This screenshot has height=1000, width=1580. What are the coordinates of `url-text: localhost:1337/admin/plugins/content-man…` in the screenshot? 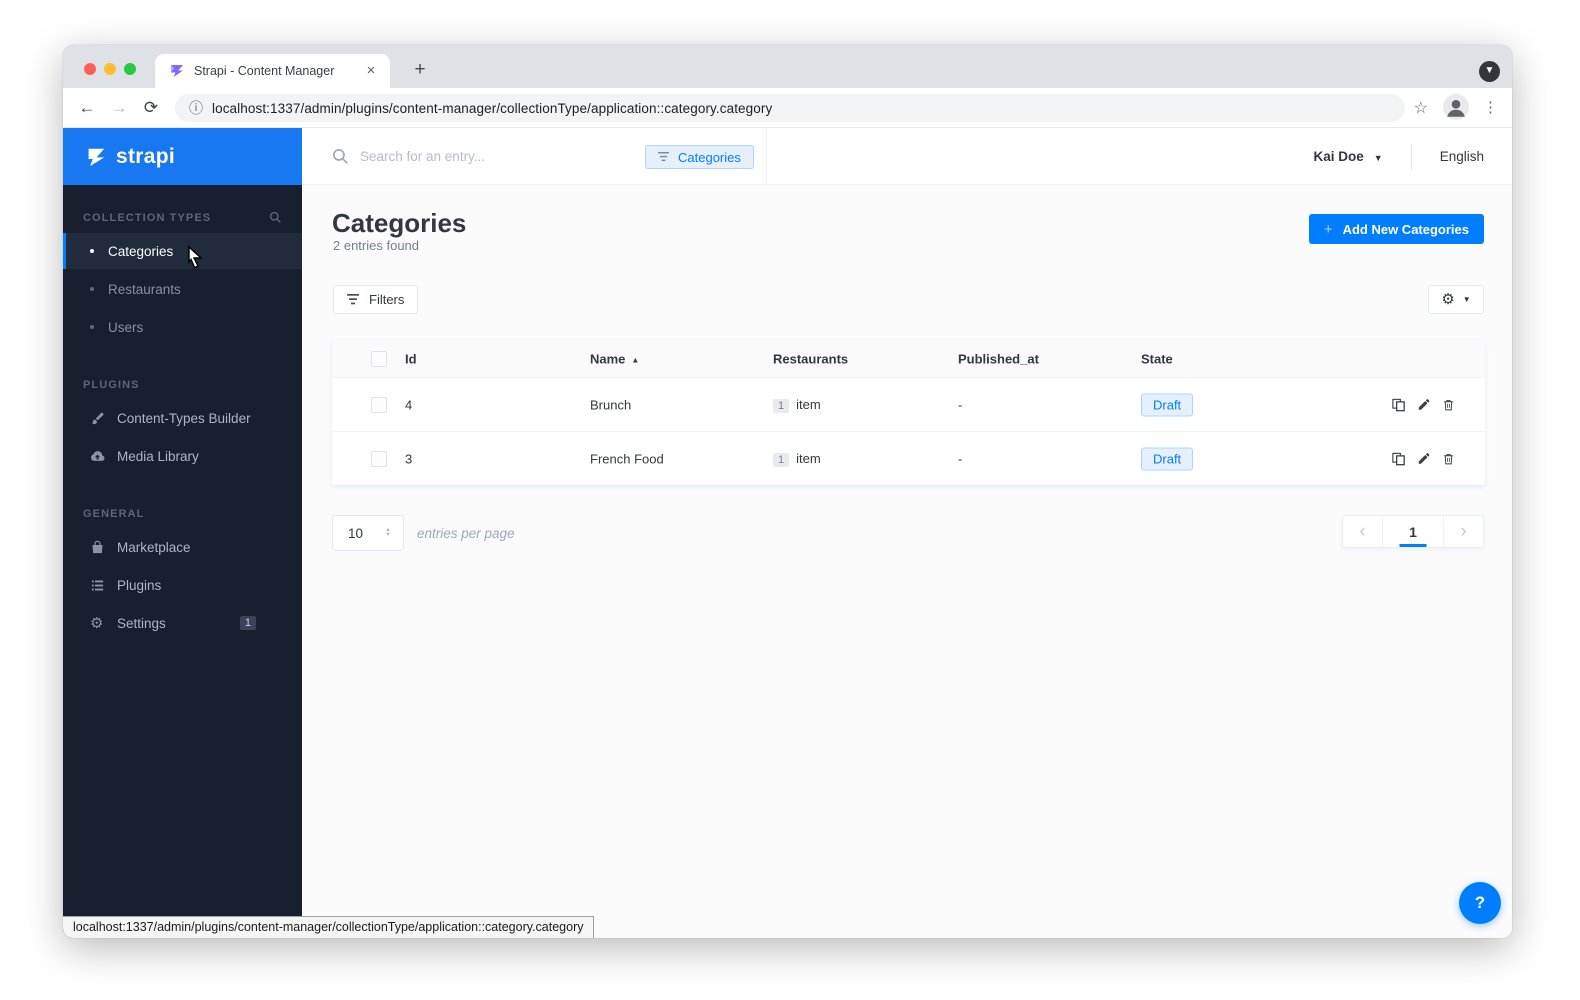 It's located at (492, 108).